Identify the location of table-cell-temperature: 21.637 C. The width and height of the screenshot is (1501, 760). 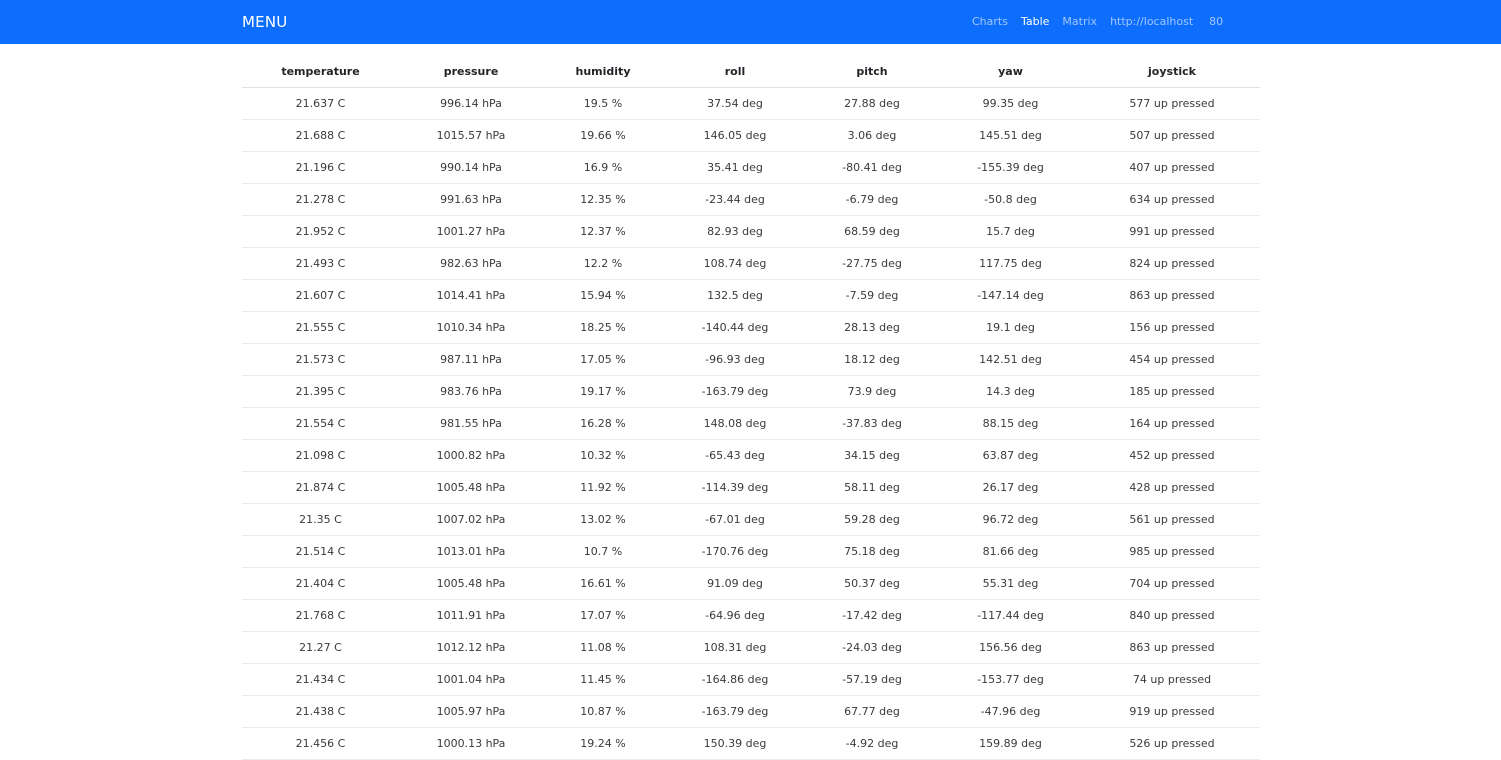
(320, 103).